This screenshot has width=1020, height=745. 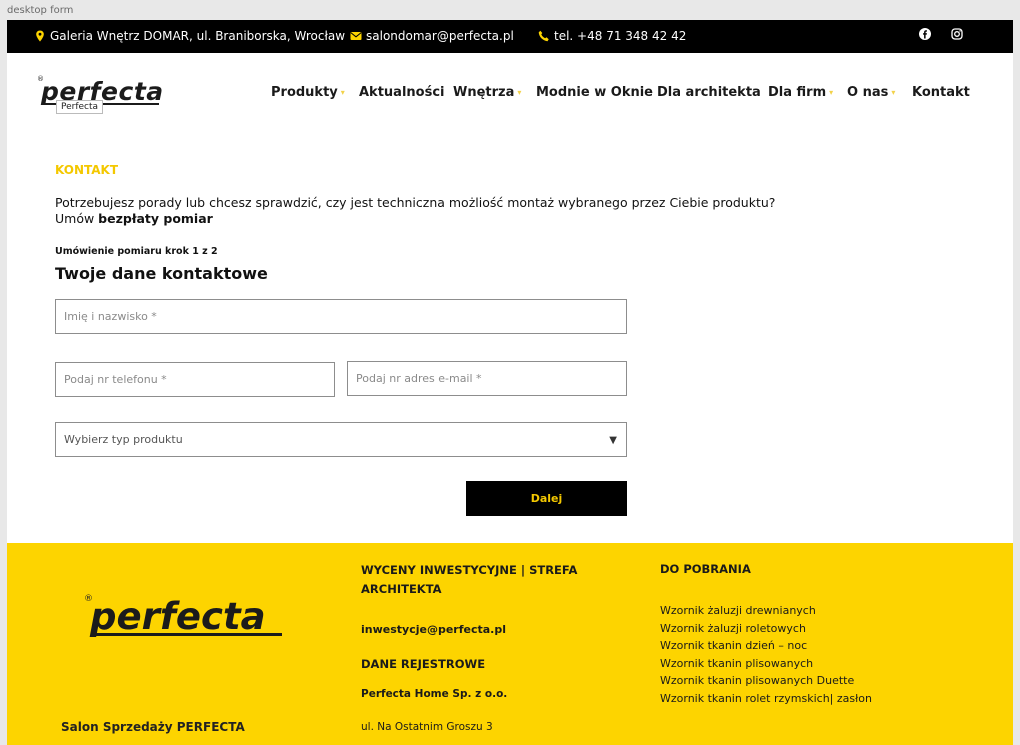 I want to click on name-field, so click(x=341, y=316).